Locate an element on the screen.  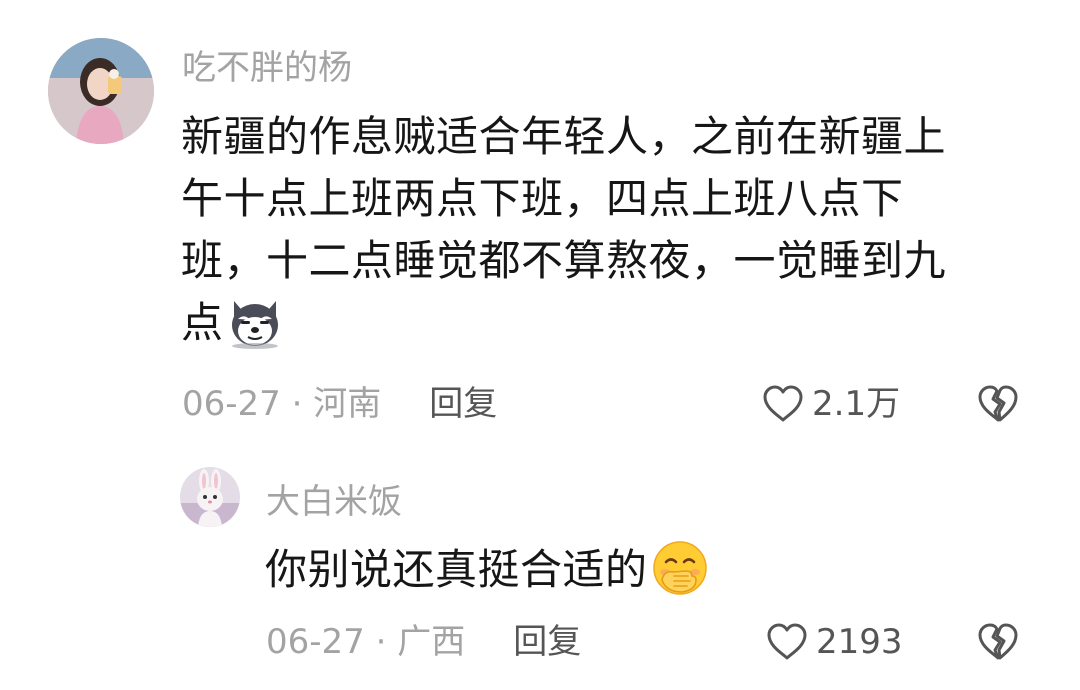
comment-line-last: 点 is located at coordinates (596, 329).